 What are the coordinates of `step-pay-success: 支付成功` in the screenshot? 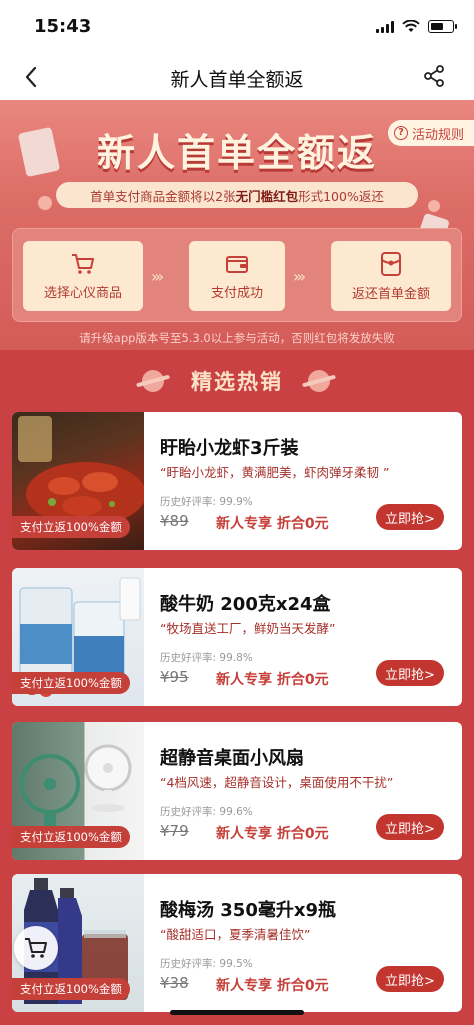 It's located at (237, 276).